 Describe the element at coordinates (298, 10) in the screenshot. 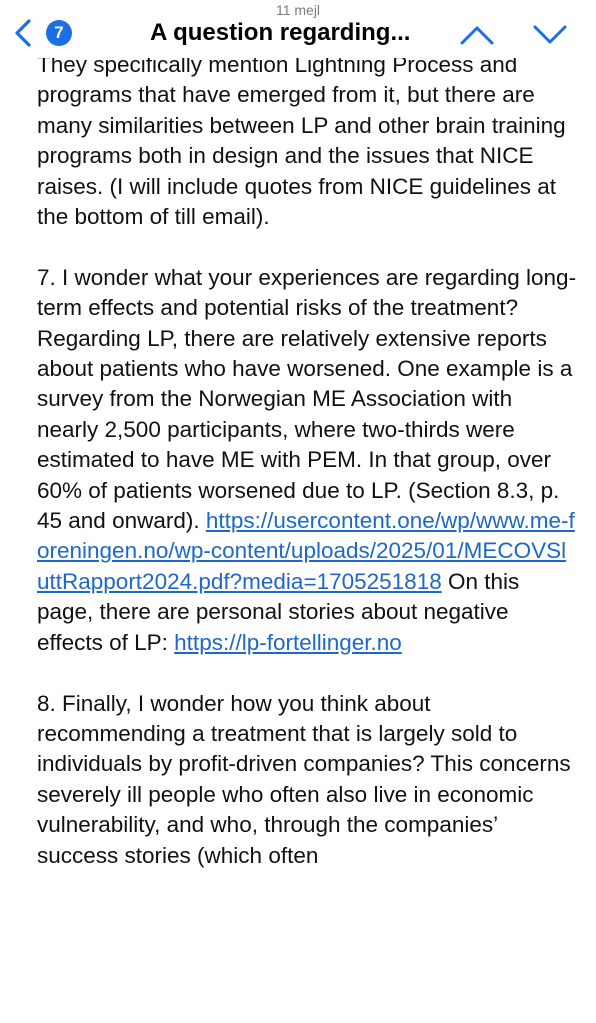

I see `message-count: 11 mejl` at that location.